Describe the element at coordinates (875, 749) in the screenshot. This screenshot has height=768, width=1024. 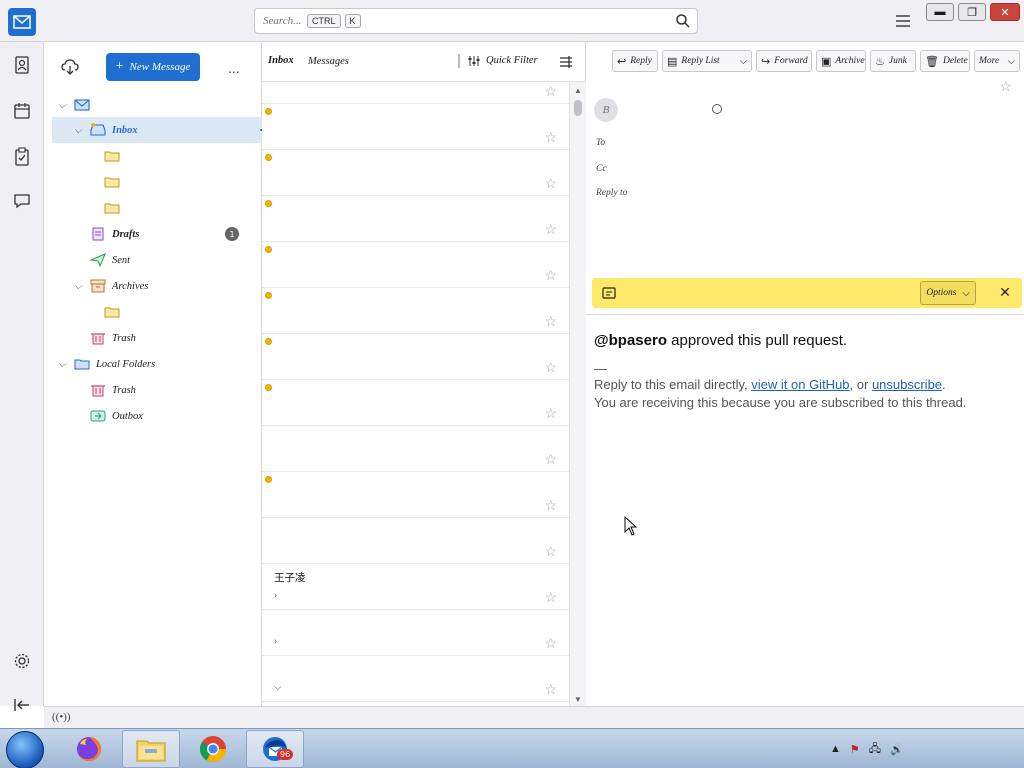
I see `network-icon: 🖧` at that location.